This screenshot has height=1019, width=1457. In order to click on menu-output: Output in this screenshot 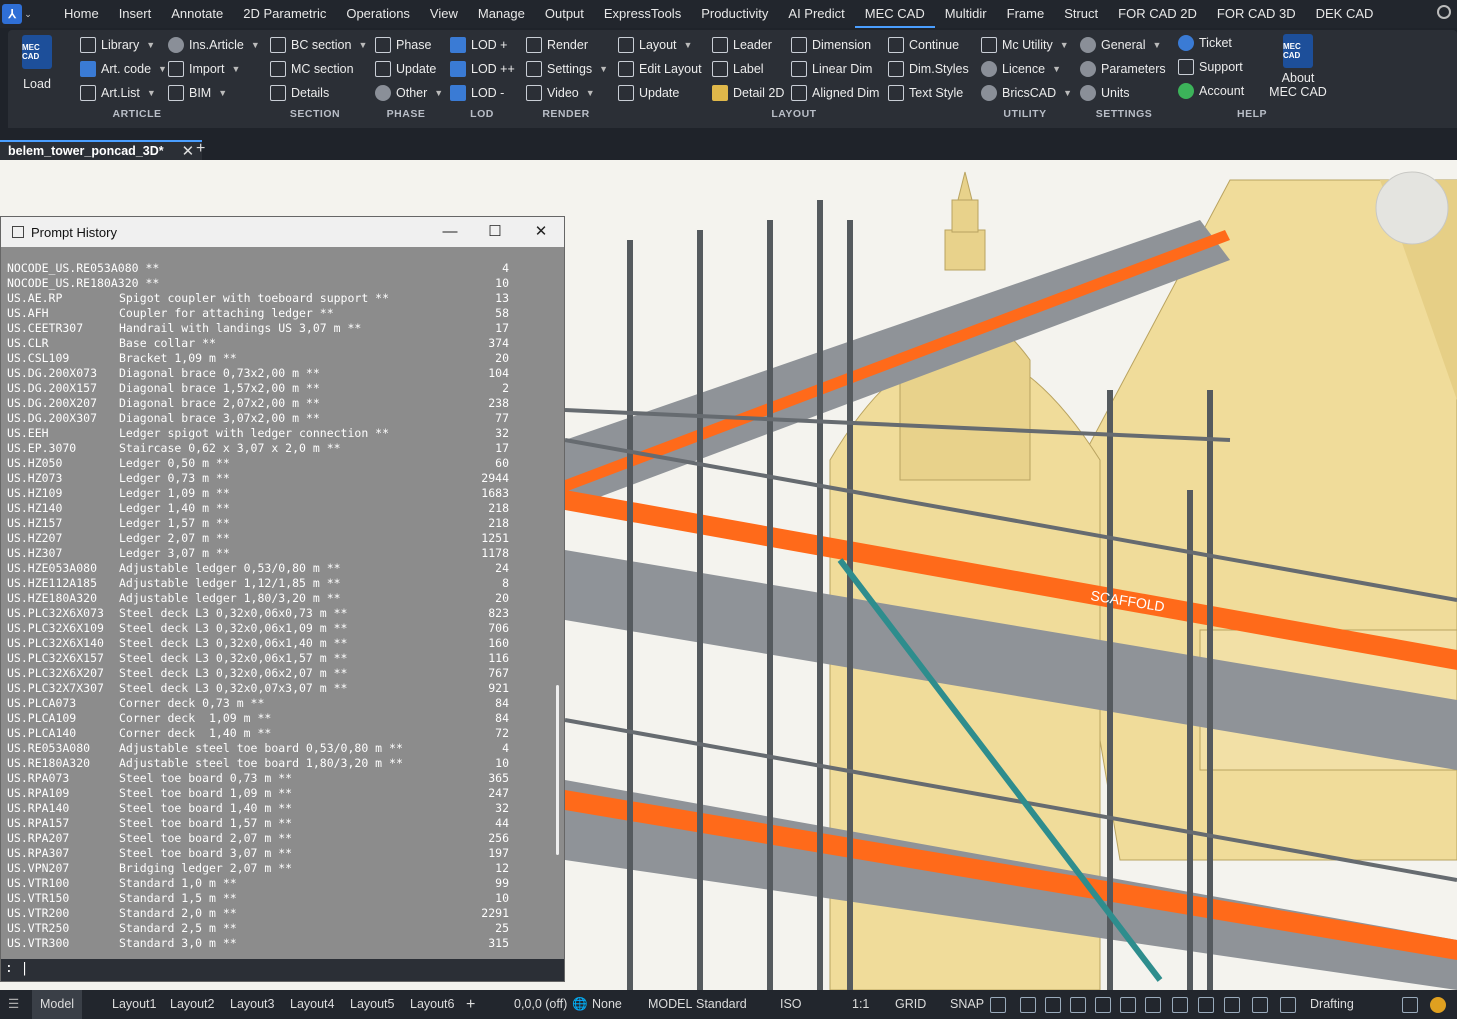, I will do `click(564, 14)`.